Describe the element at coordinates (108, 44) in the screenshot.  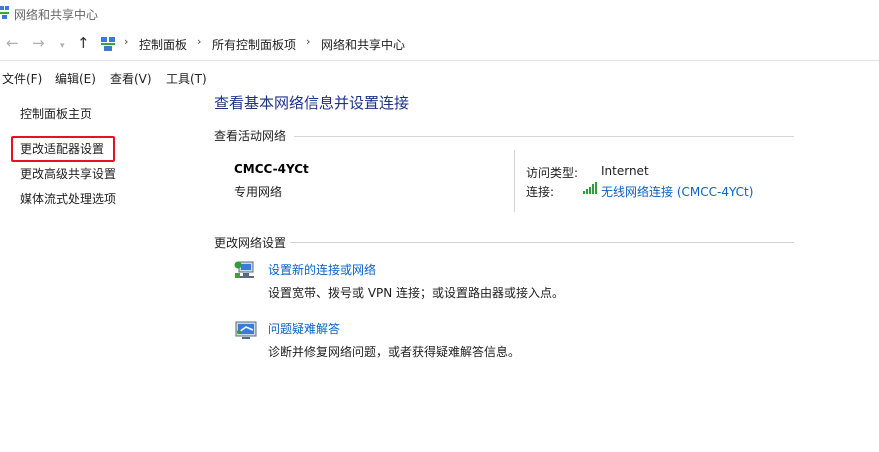
I see `control-panel-icon` at that location.